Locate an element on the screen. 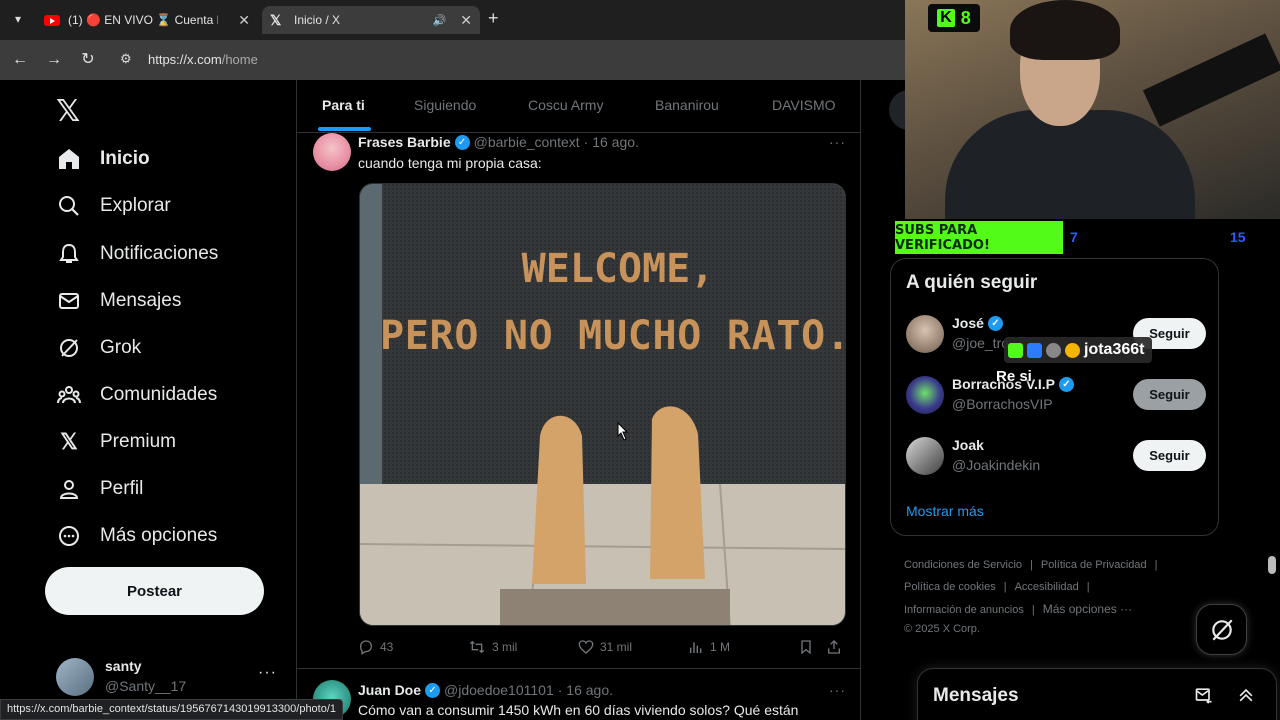 Image resolution: width=1280 pixels, height=720 pixels. share-button is located at coordinates (837, 647).